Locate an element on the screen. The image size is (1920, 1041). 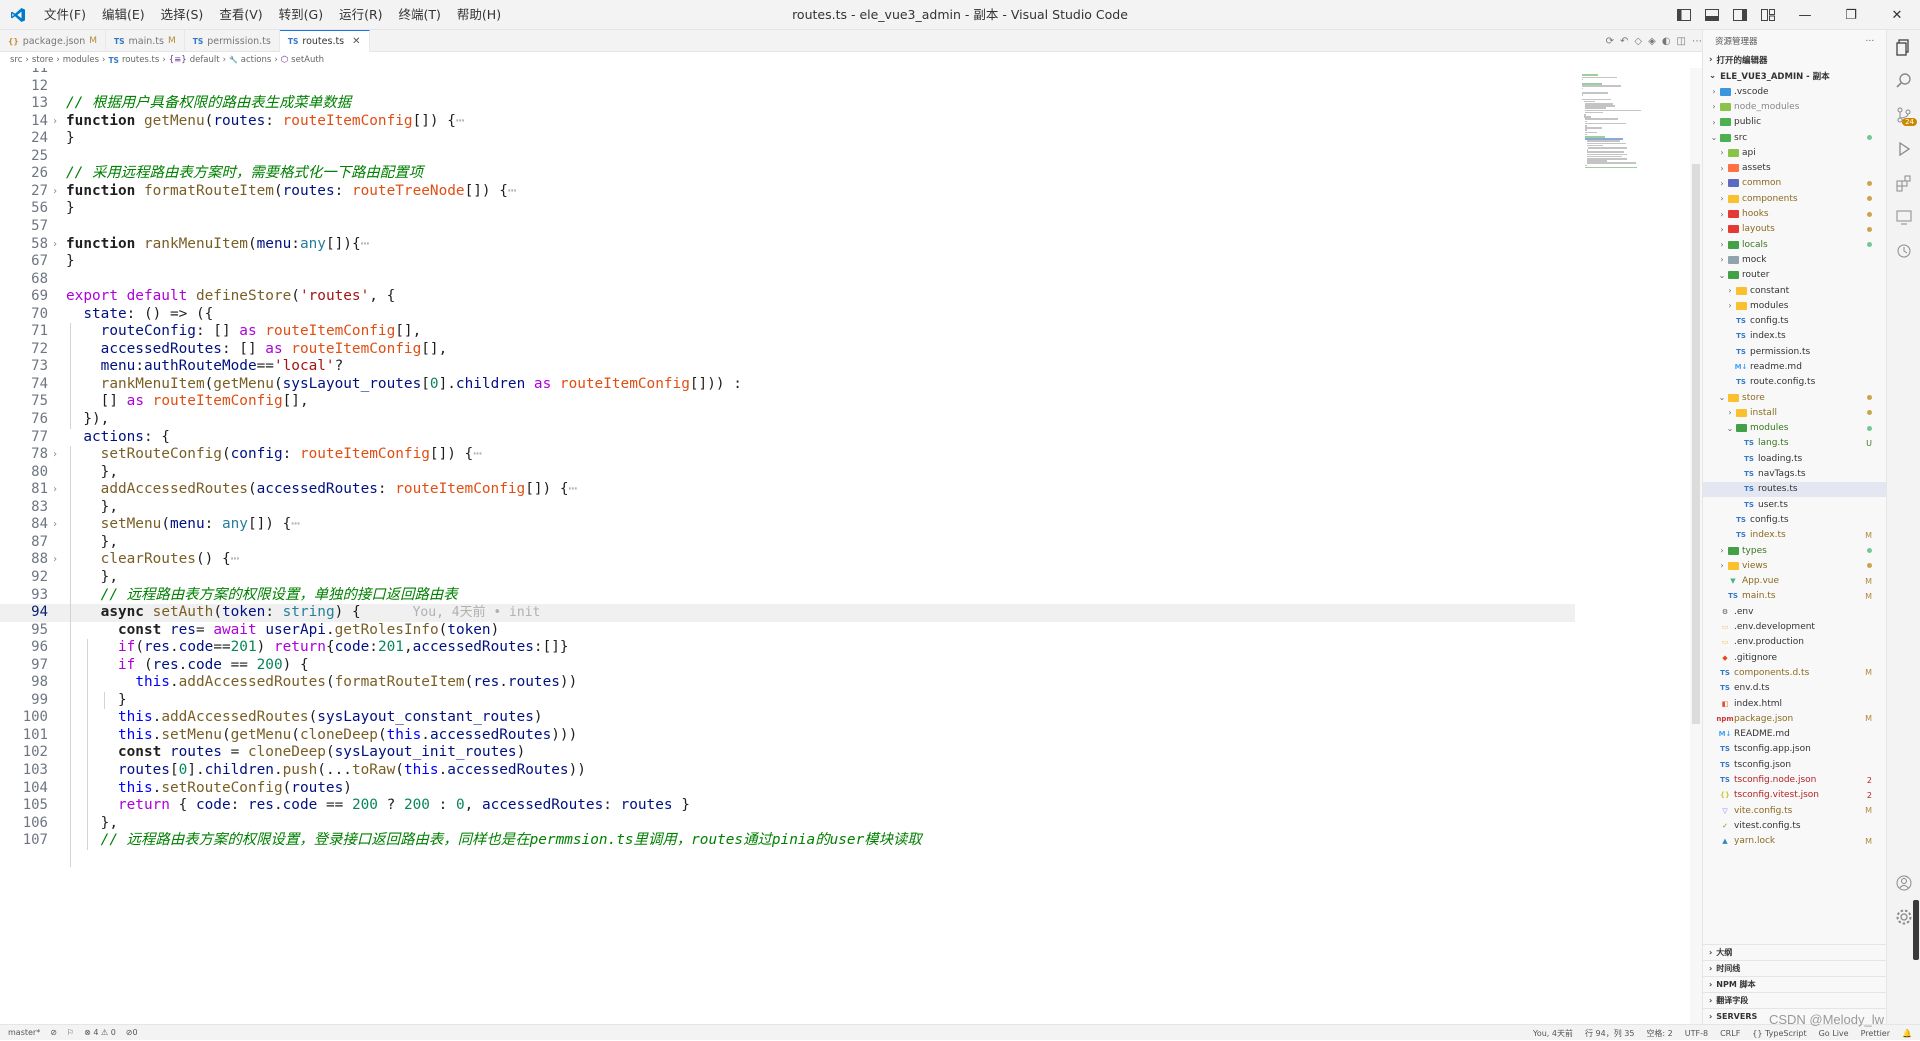
tree-item-permission-ts: TS permission.ts is located at coordinates (1794, 351).